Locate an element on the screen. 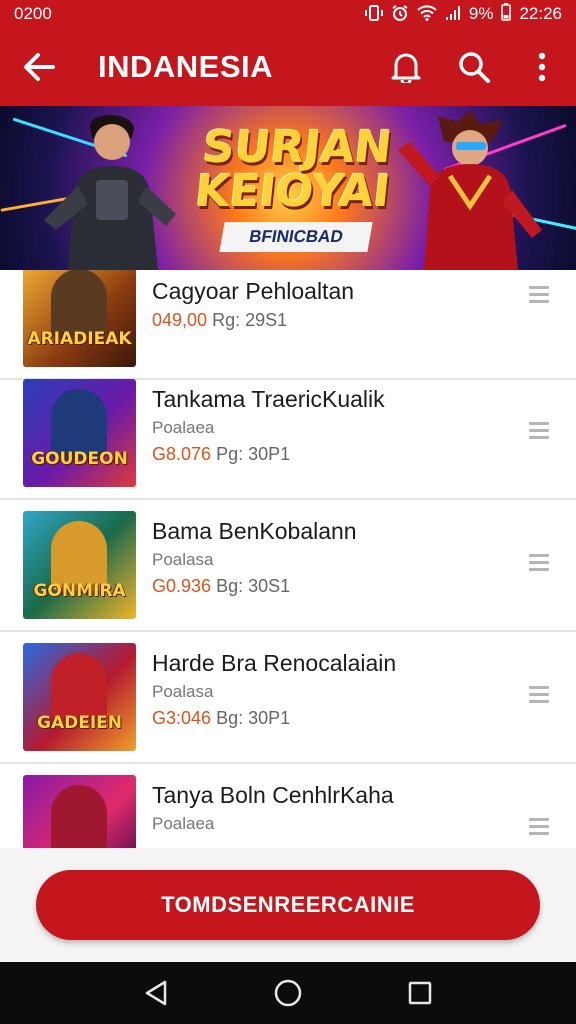 The image size is (576, 1024). price-meta: Bg: 30S1 is located at coordinates (253, 586).